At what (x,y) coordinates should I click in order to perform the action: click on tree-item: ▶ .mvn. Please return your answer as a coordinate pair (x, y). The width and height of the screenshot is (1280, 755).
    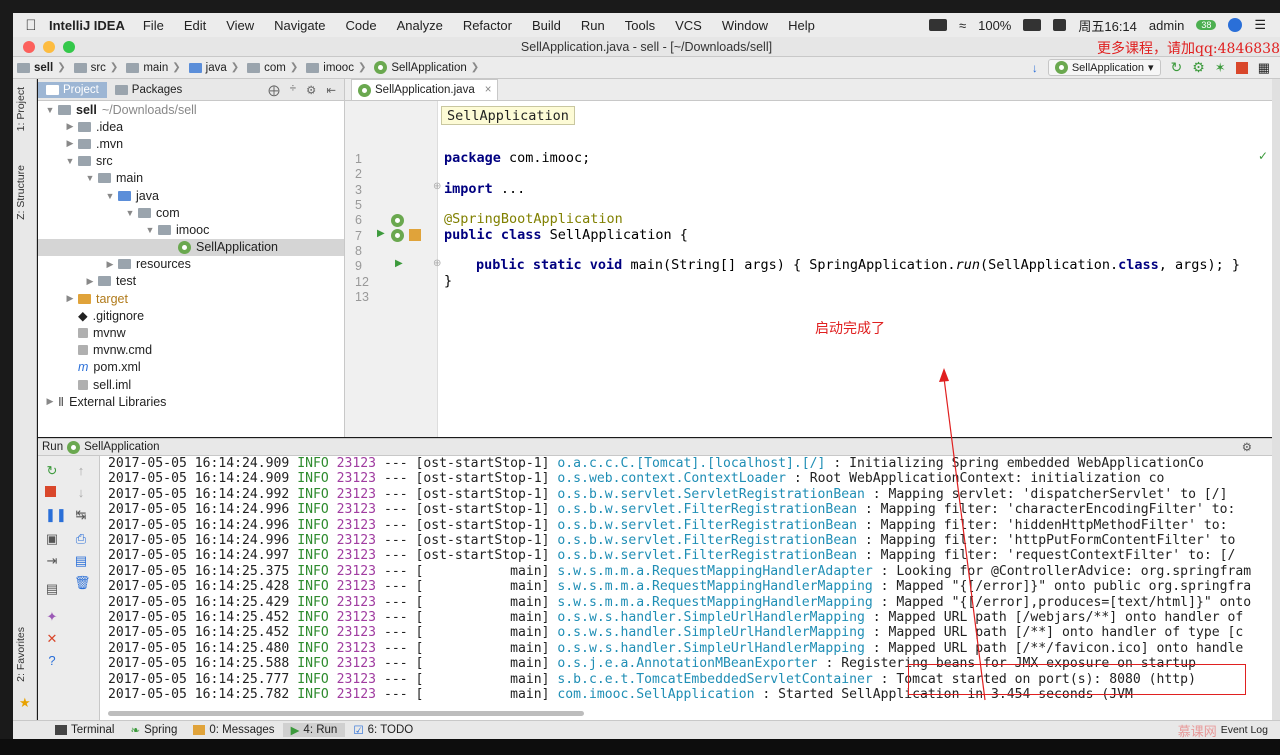
    Looking at the image, I should click on (191, 143).